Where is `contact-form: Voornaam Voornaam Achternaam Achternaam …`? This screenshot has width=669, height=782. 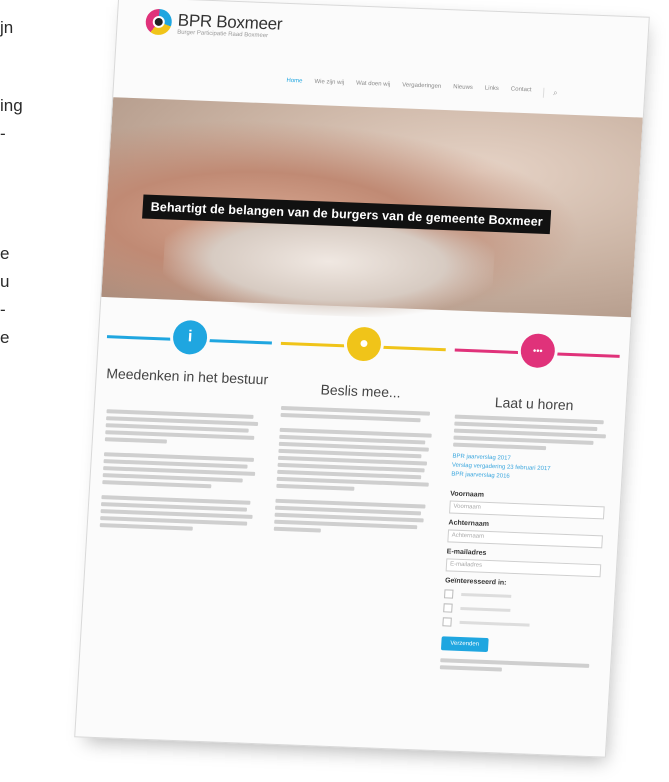 contact-form: Voornaam Voornaam Achternaam Achternaam … is located at coordinates (522, 581).